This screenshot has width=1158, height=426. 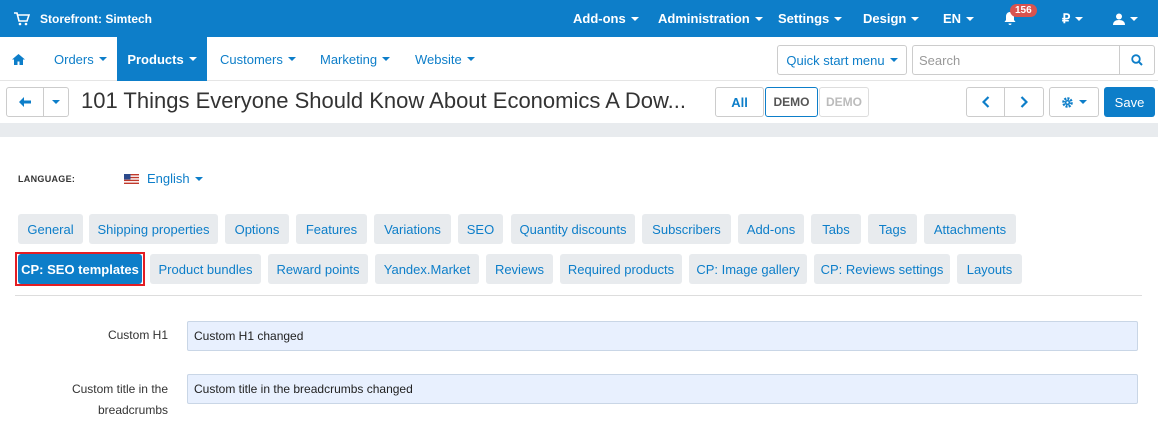 I want to click on search-icon, so click(x=1137, y=60).